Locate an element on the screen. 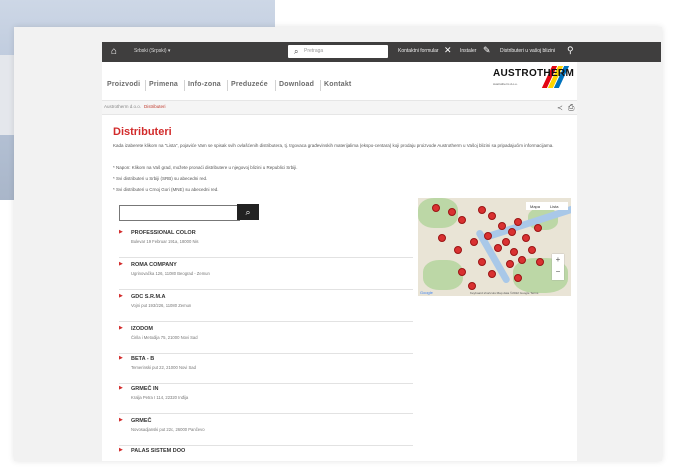  distributor-address: Bulevar 19 Februar 191a, 18000 Nis is located at coordinates (165, 241).